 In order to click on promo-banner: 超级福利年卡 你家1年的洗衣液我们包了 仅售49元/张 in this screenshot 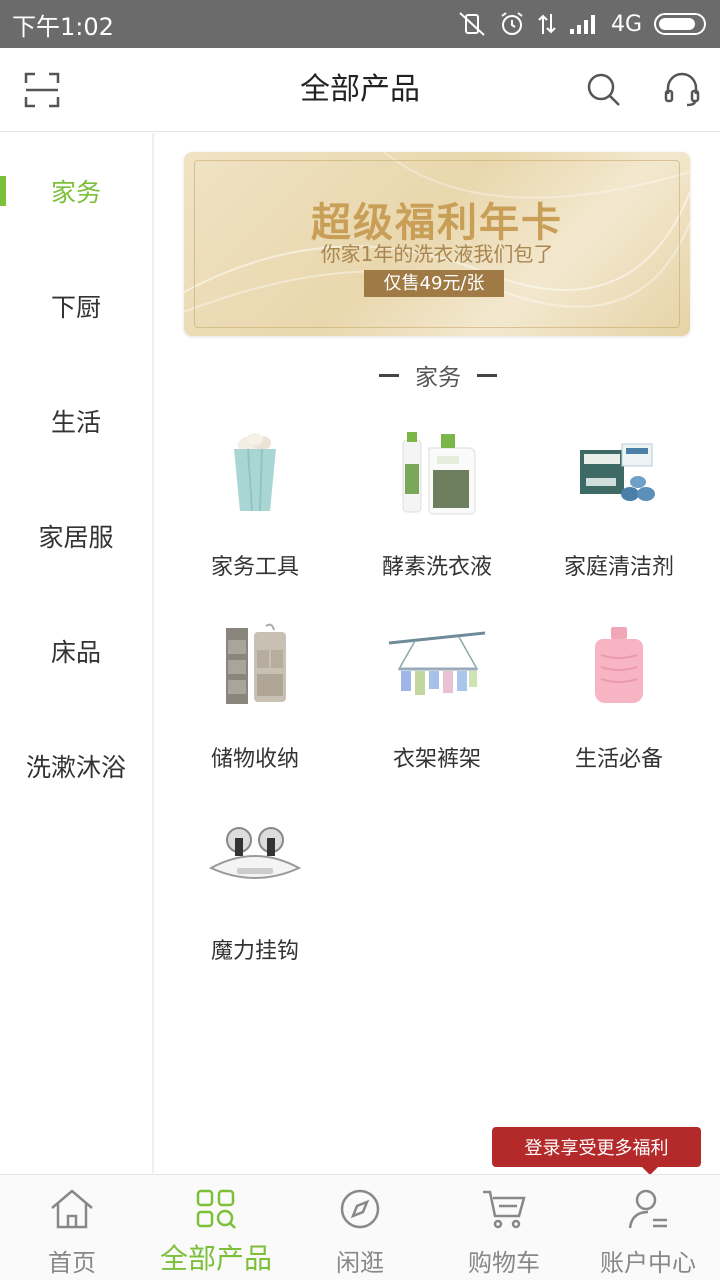, I will do `click(437, 244)`.